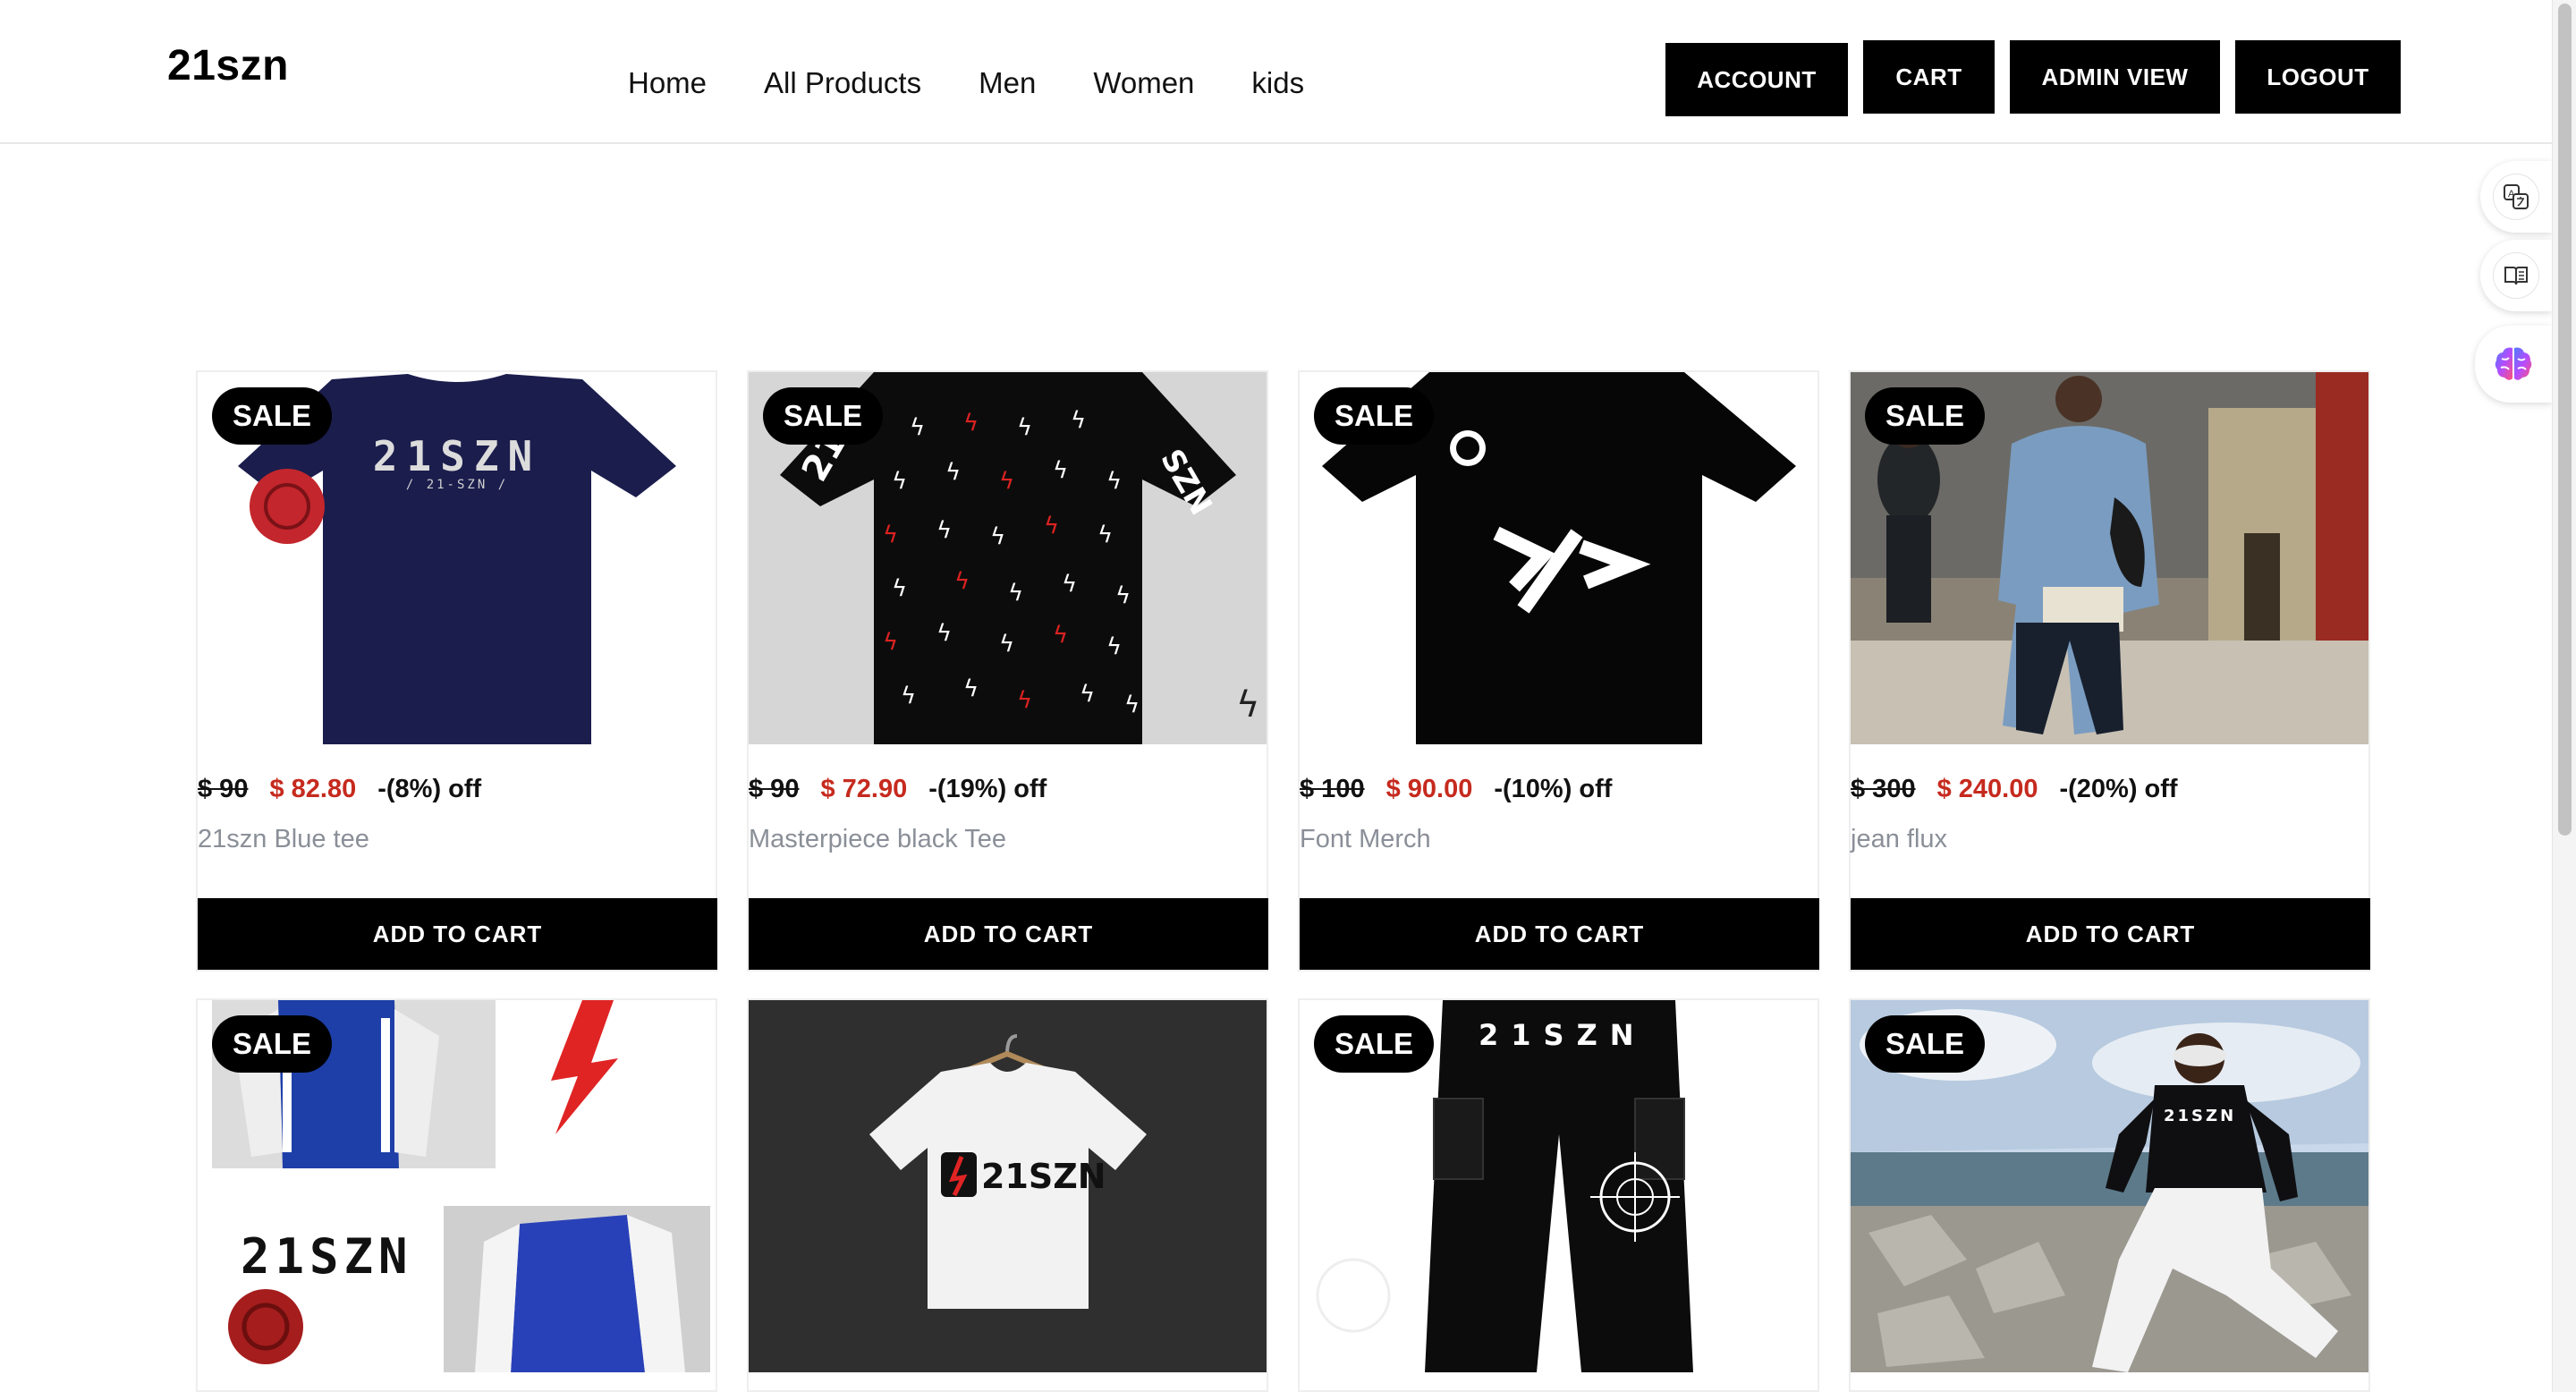  I want to click on admin-view-button: ADMIN VIEW, so click(2115, 77).